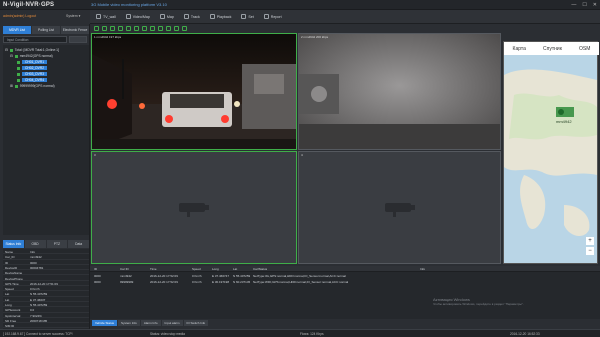  I want to click on toolbar-label: Video/Map, so click(141, 16).